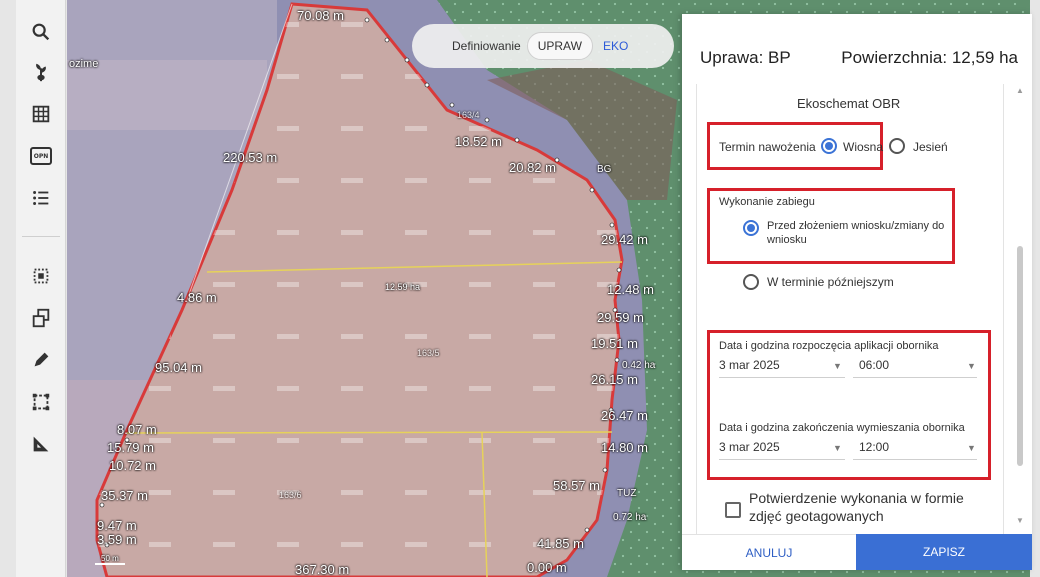 This screenshot has height=577, width=1040. I want to click on crop-title: Uprawa: BP, so click(745, 57).